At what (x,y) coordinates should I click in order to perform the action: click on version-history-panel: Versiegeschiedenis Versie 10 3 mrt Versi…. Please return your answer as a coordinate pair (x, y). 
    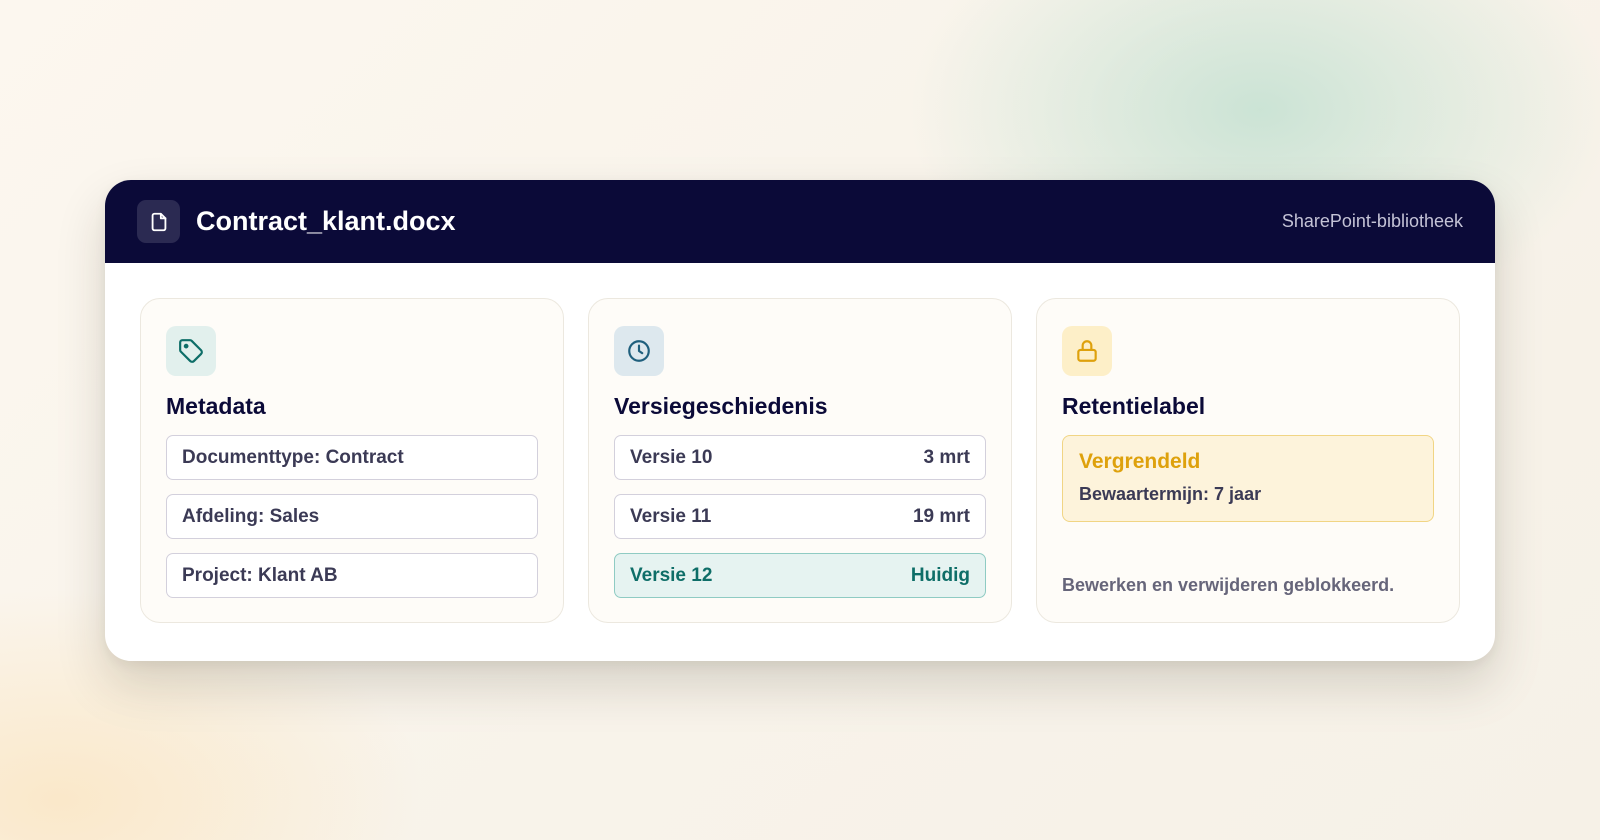
    Looking at the image, I should click on (800, 460).